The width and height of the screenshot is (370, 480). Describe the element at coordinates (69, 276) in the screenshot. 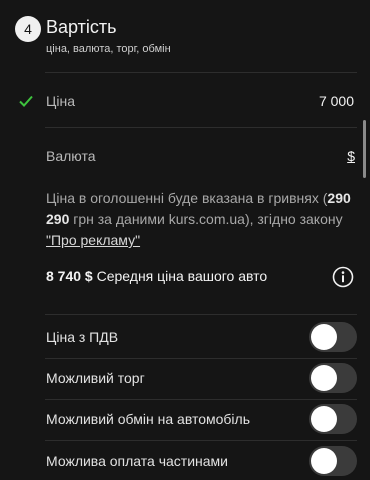

I see `average-price-value: 8 740 $` at that location.